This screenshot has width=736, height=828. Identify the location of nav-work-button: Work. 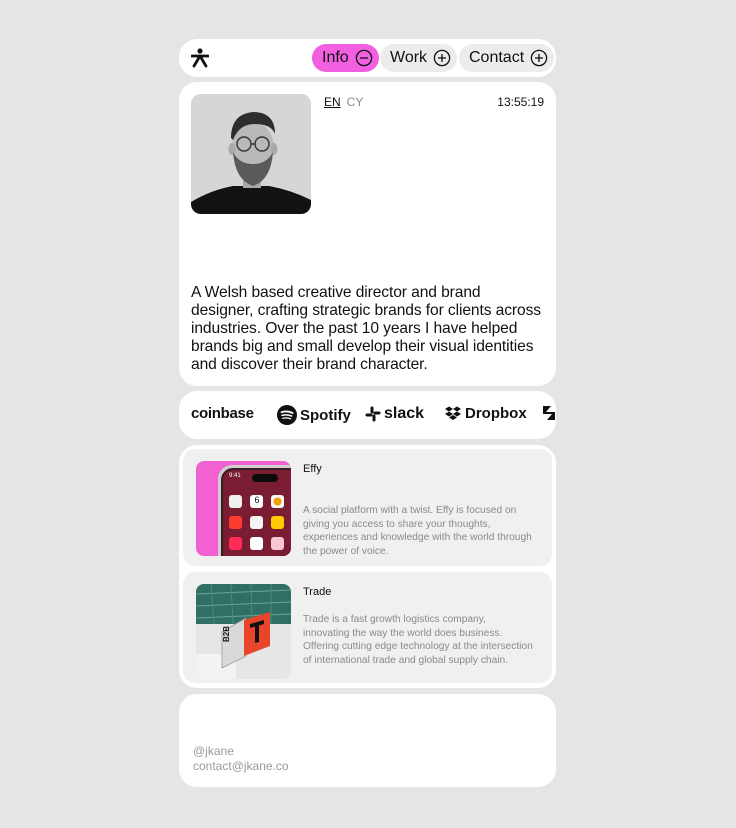
(419, 58).